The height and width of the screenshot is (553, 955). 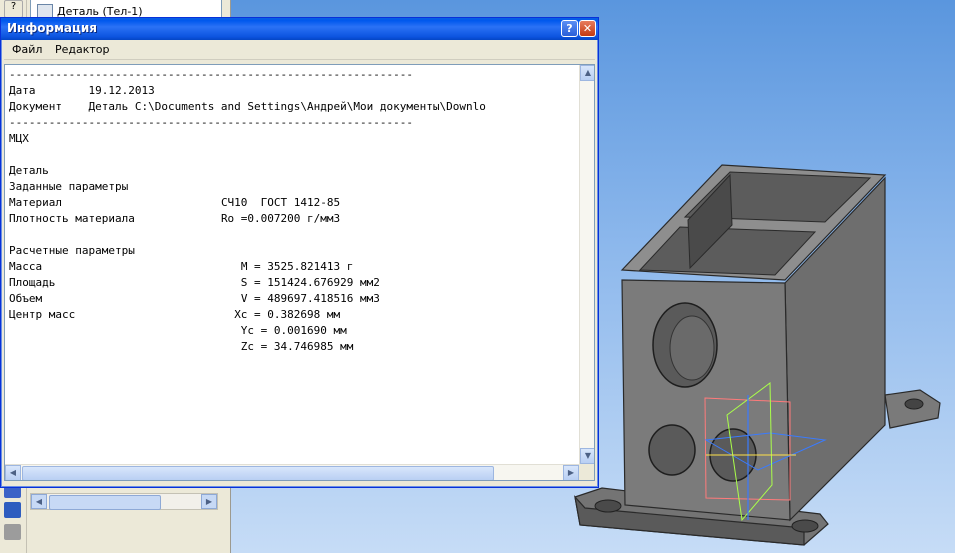 What do you see at coordinates (586, 264) in the screenshot?
I see `vertical-scrollbar: ▲ ▼` at bounding box center [586, 264].